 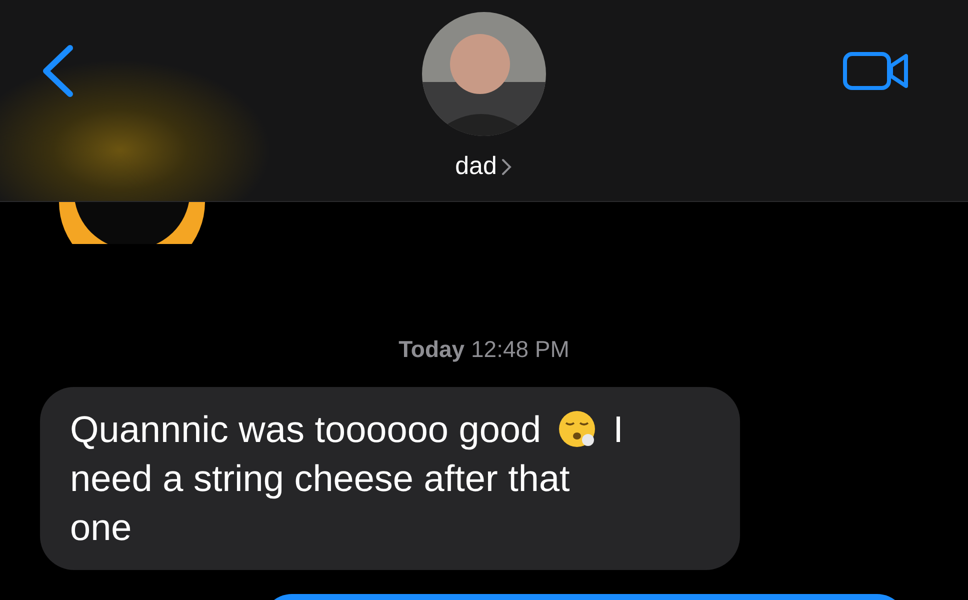 What do you see at coordinates (101, 528) in the screenshot?
I see `message-text: one` at bounding box center [101, 528].